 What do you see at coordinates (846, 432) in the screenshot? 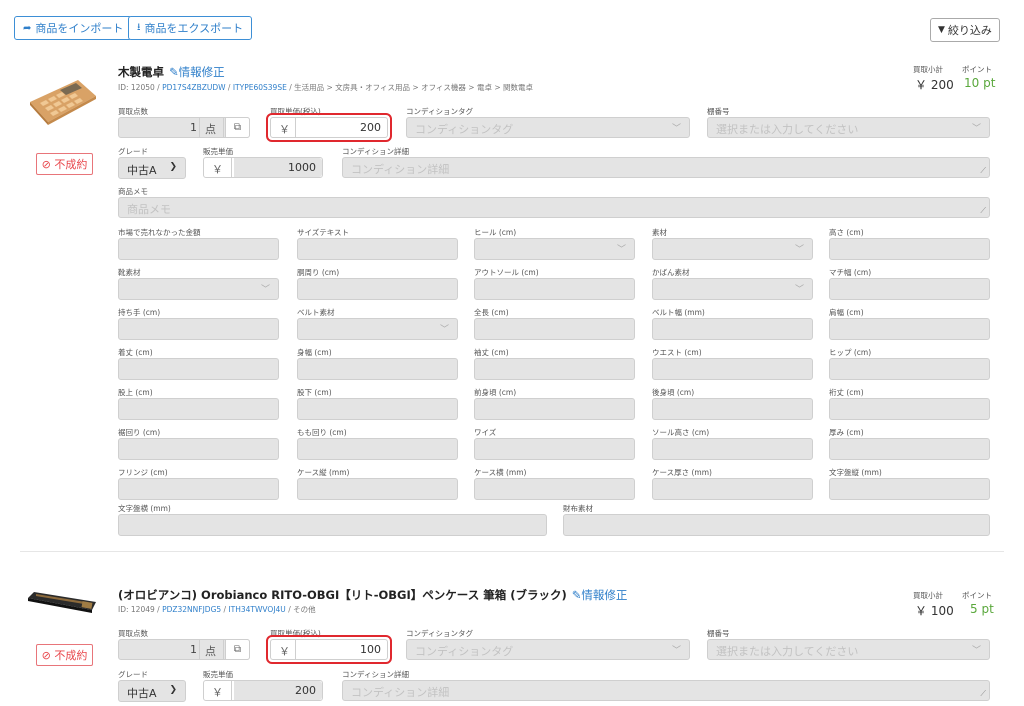
I see `attribute-label: 厚み (cm)` at bounding box center [846, 432].